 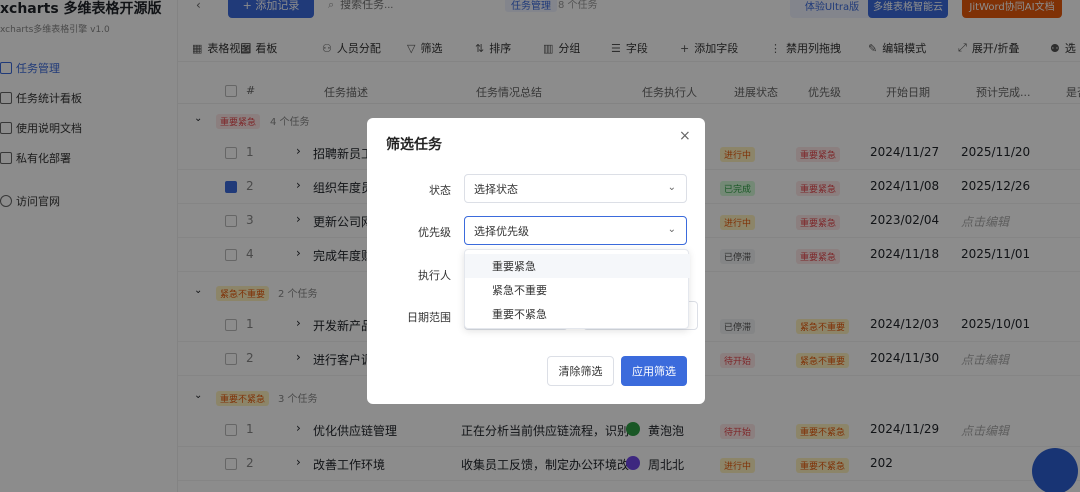 I want to click on priority-option: 紧急不重要, so click(x=577, y=290).